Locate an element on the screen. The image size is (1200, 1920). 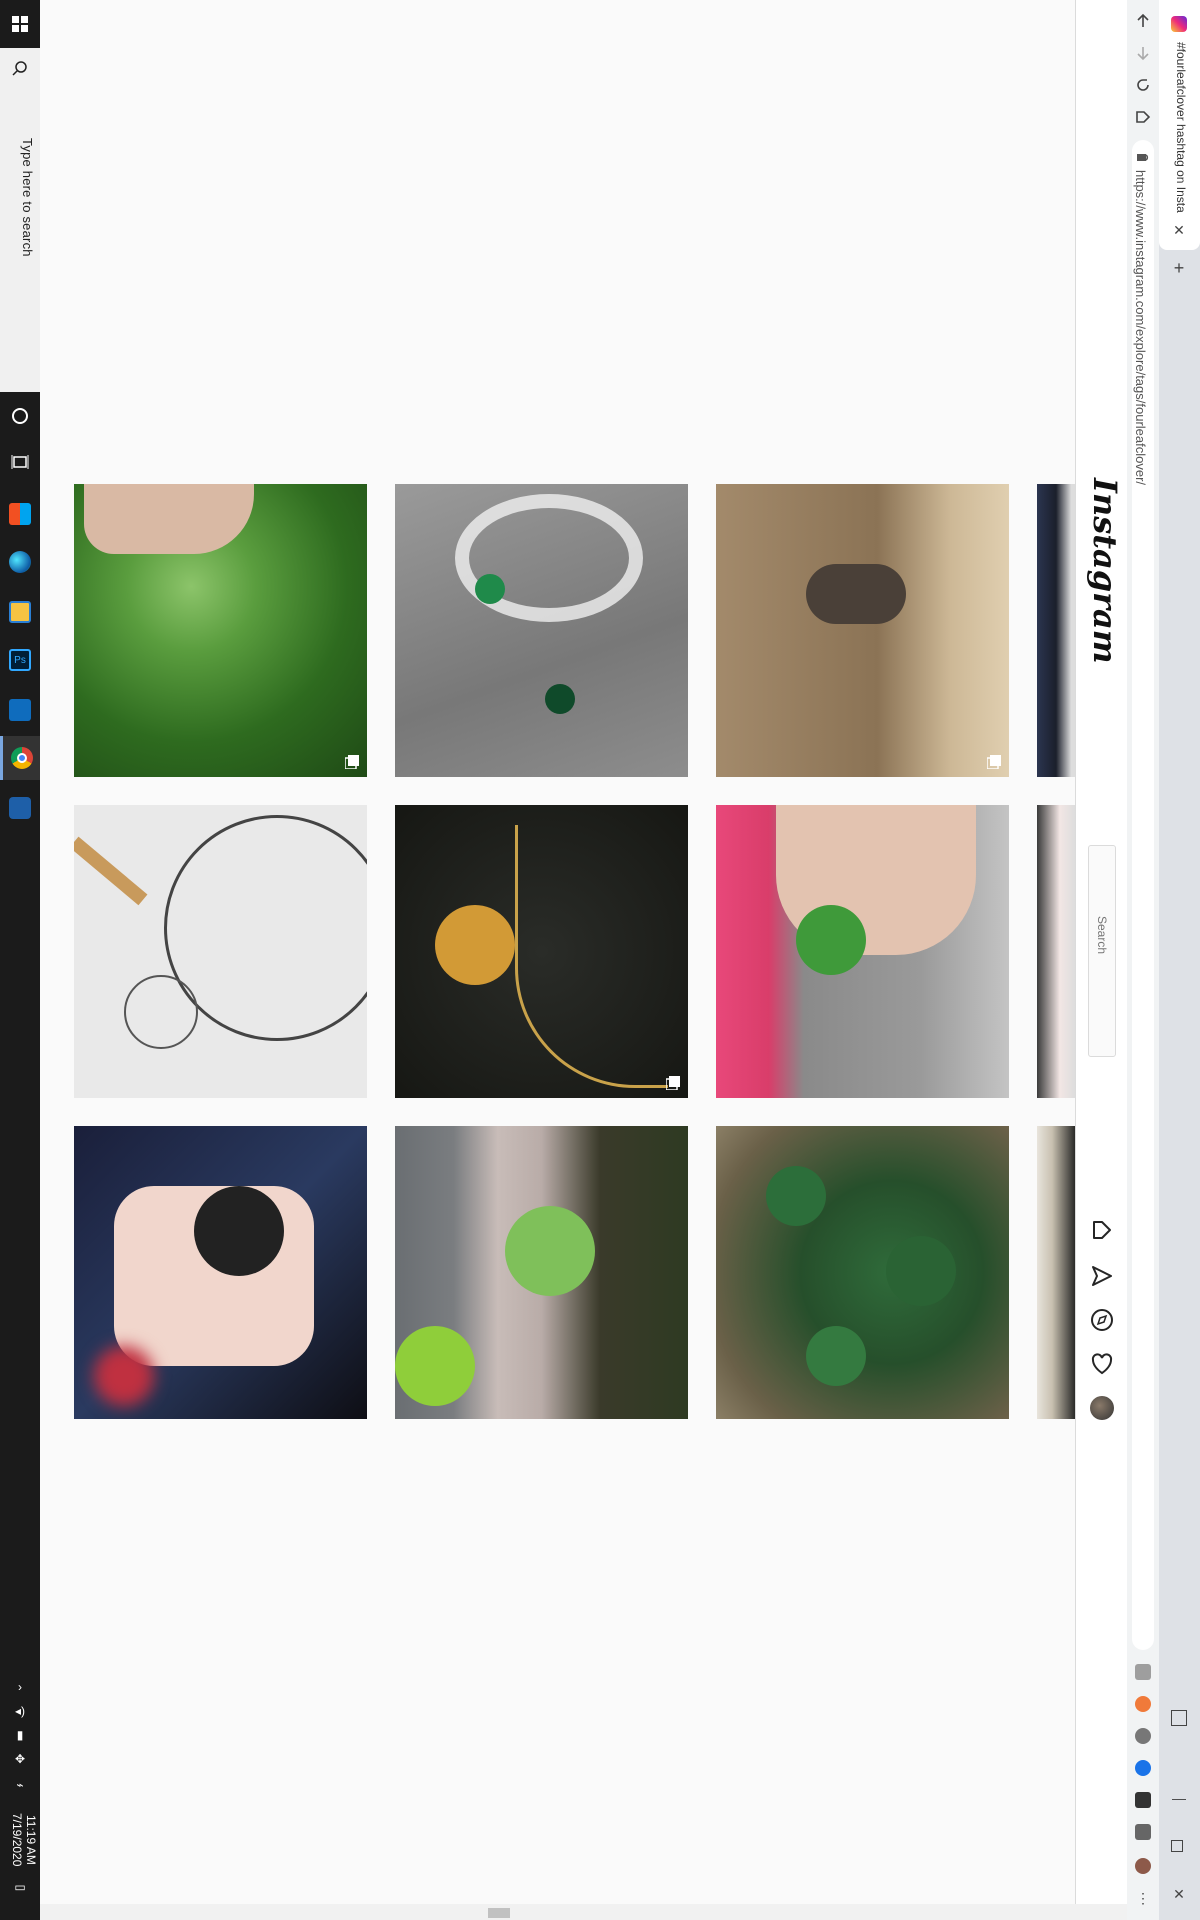
instagram-nav: Instagram is located at coordinates (1101, 960).